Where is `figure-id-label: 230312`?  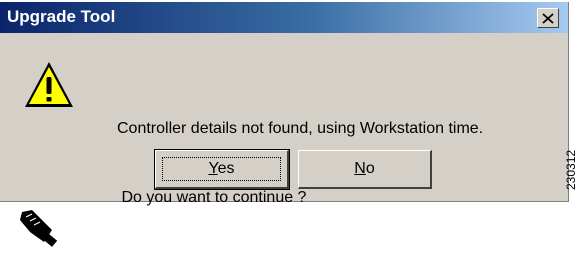 figure-id-label: 230312 is located at coordinates (571, 169).